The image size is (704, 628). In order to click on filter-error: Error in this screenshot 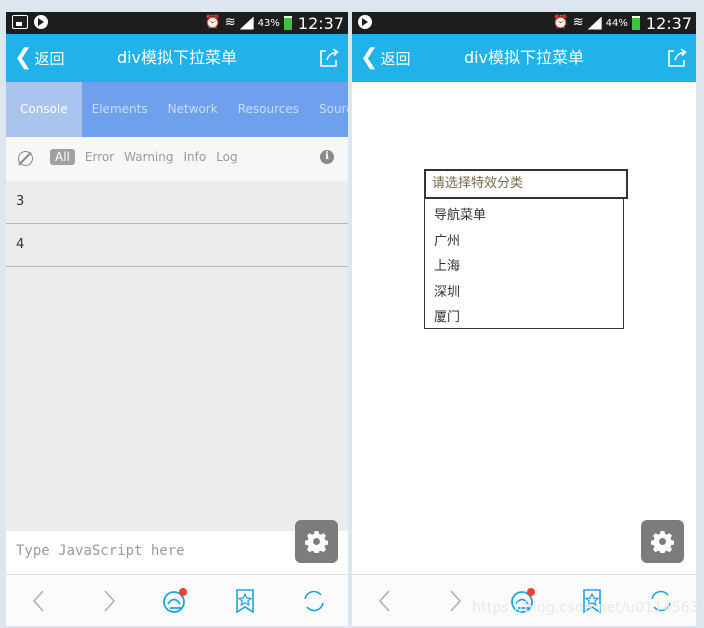, I will do `click(99, 157)`.